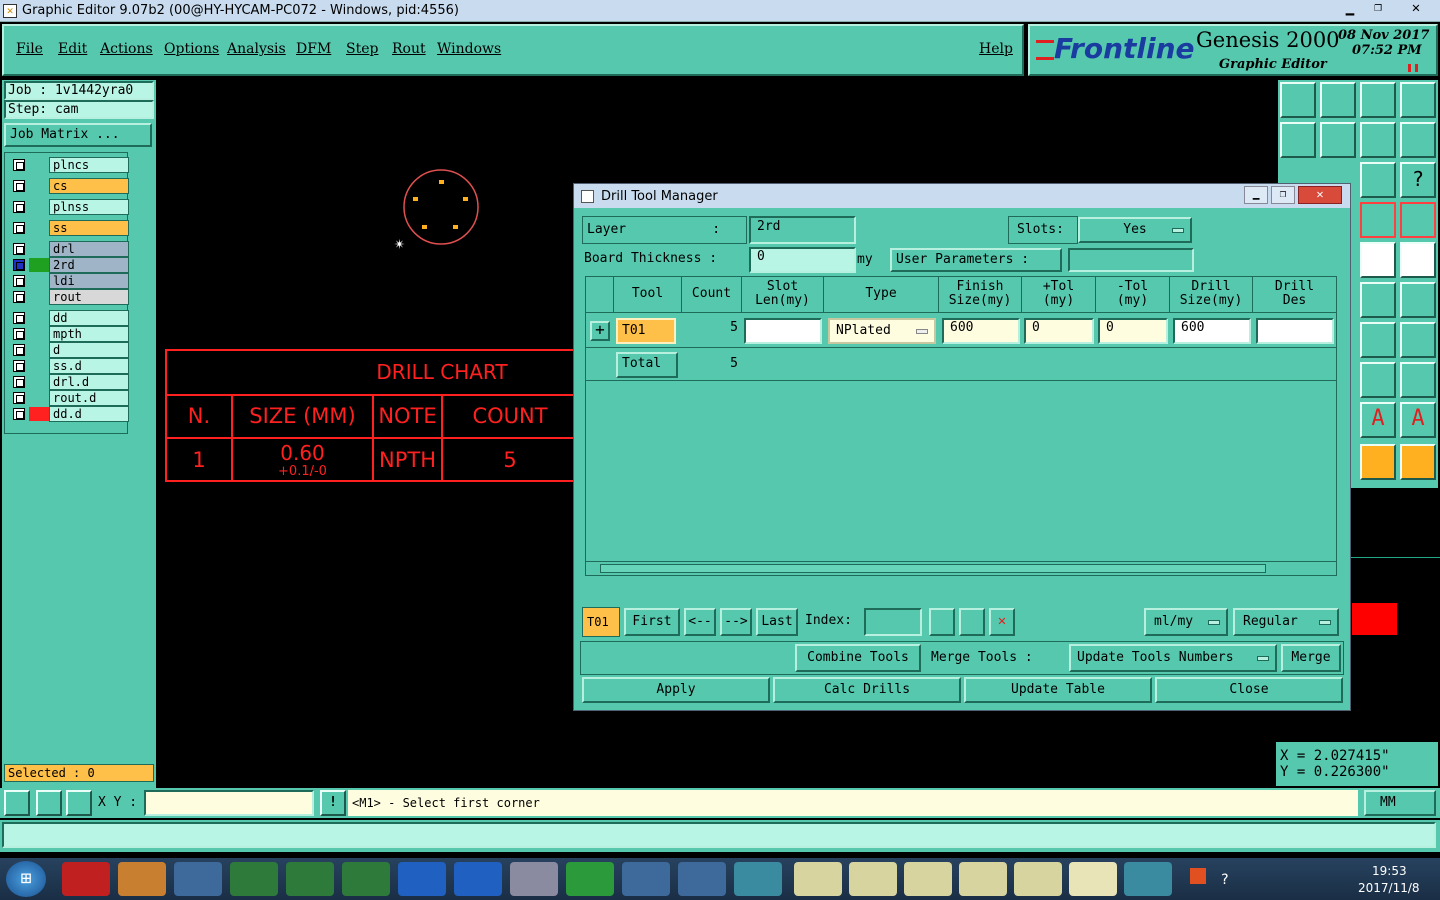 The height and width of the screenshot is (900, 1440). What do you see at coordinates (362, 49) in the screenshot?
I see `menu-step: Step` at bounding box center [362, 49].